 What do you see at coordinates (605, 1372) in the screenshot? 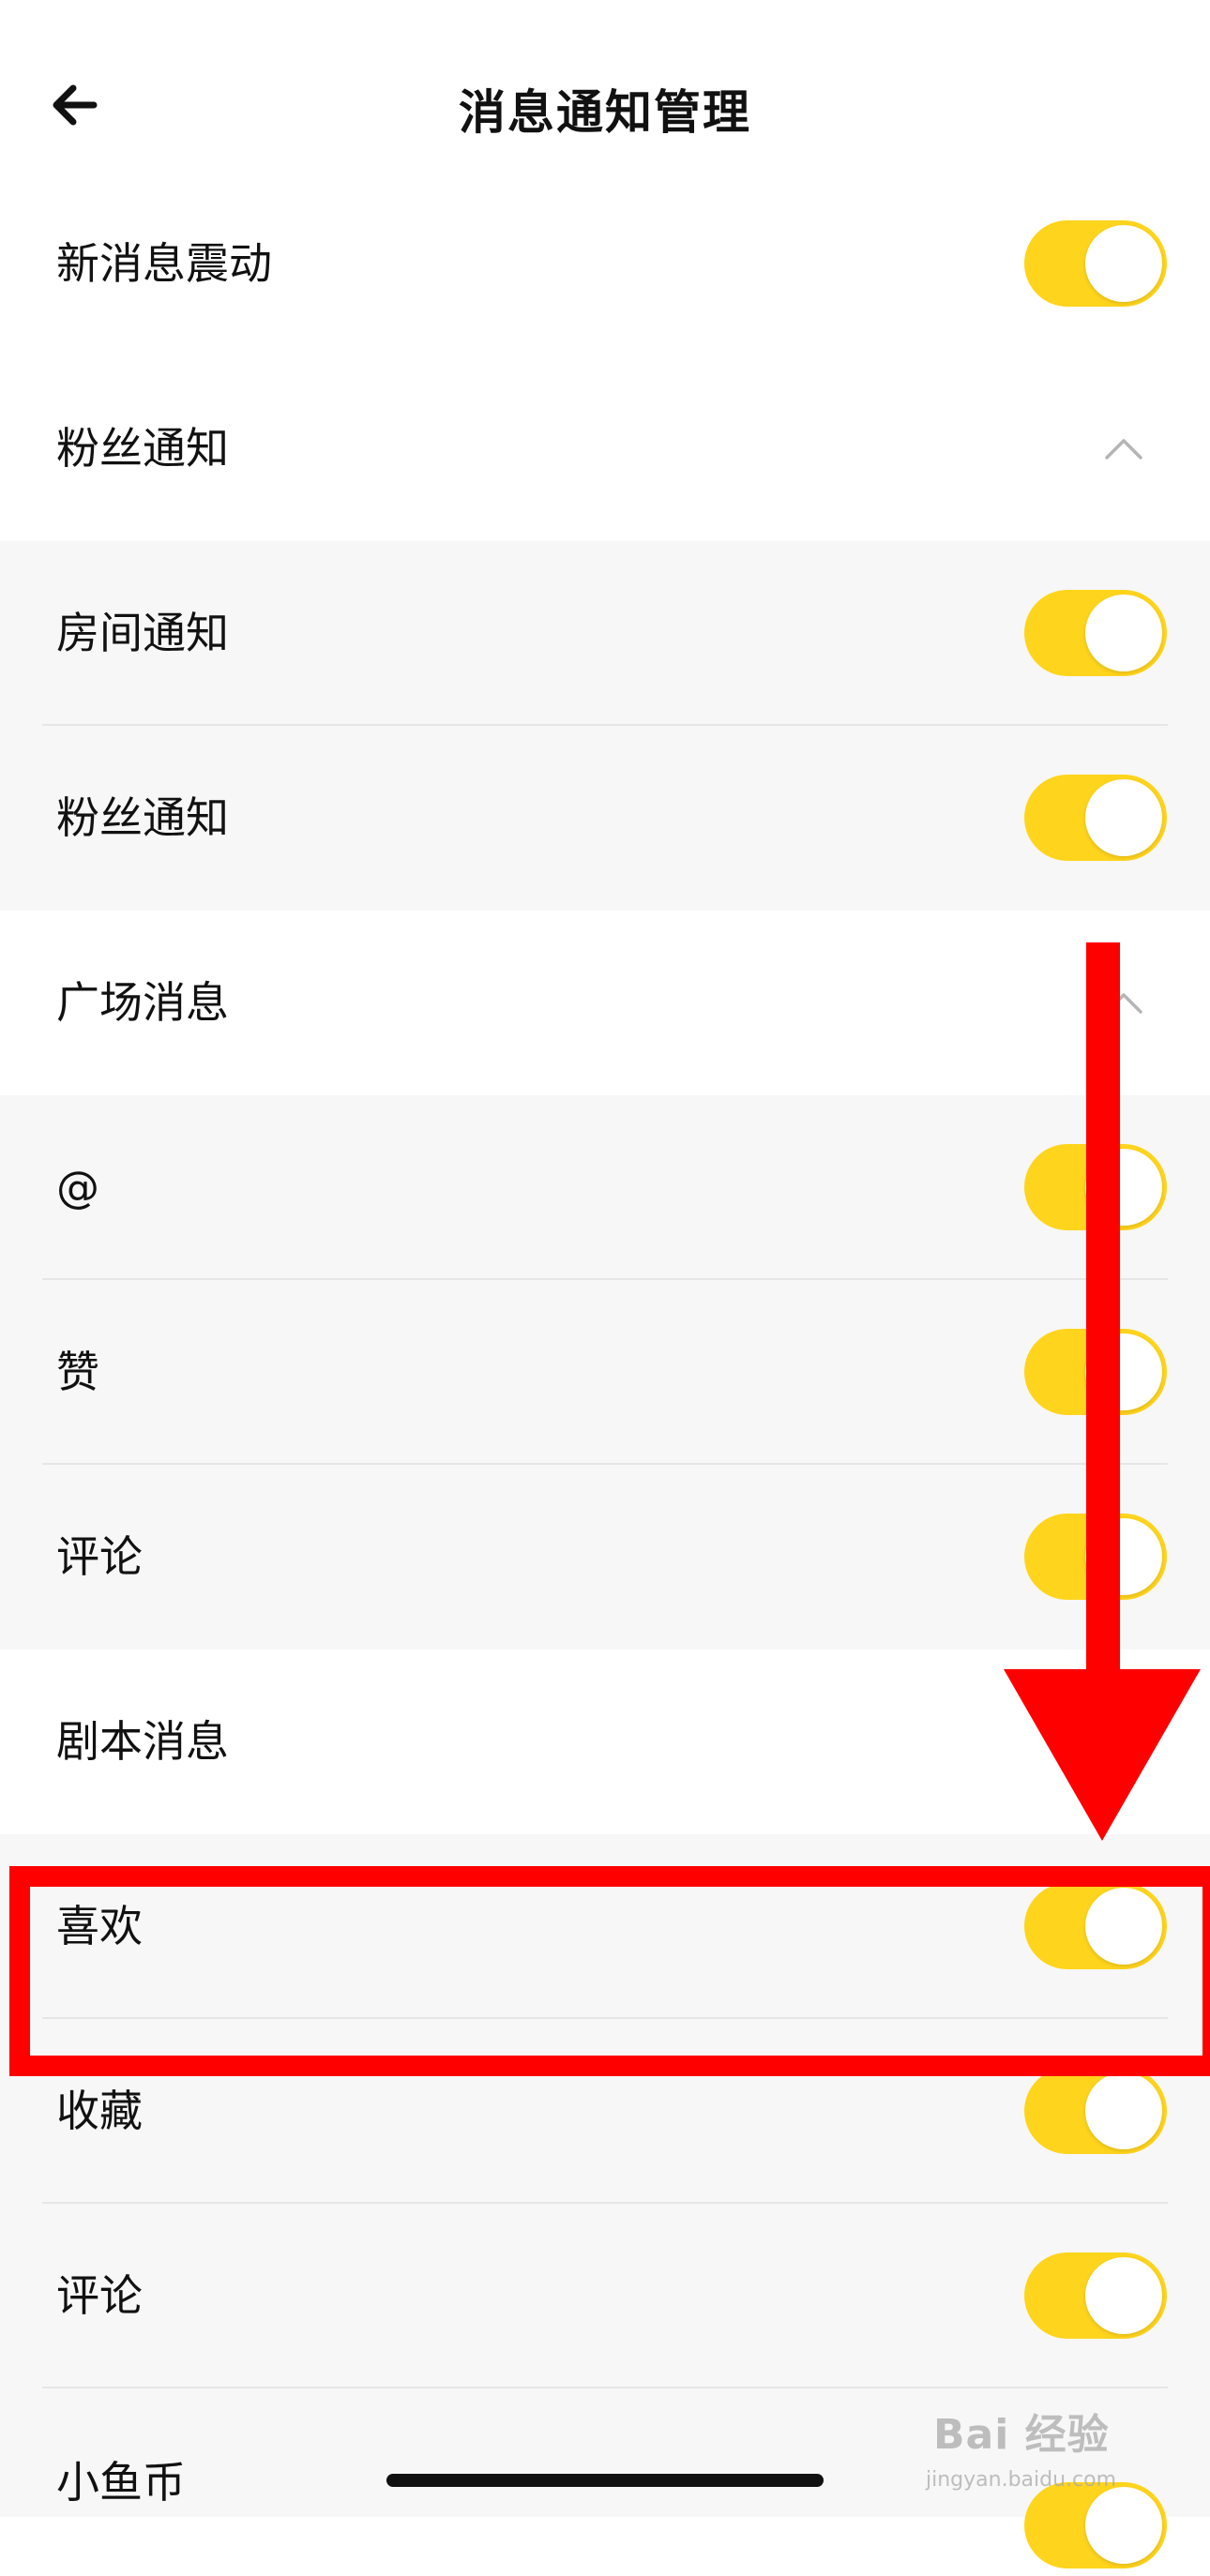
I see `setting-row-like: 赞` at bounding box center [605, 1372].